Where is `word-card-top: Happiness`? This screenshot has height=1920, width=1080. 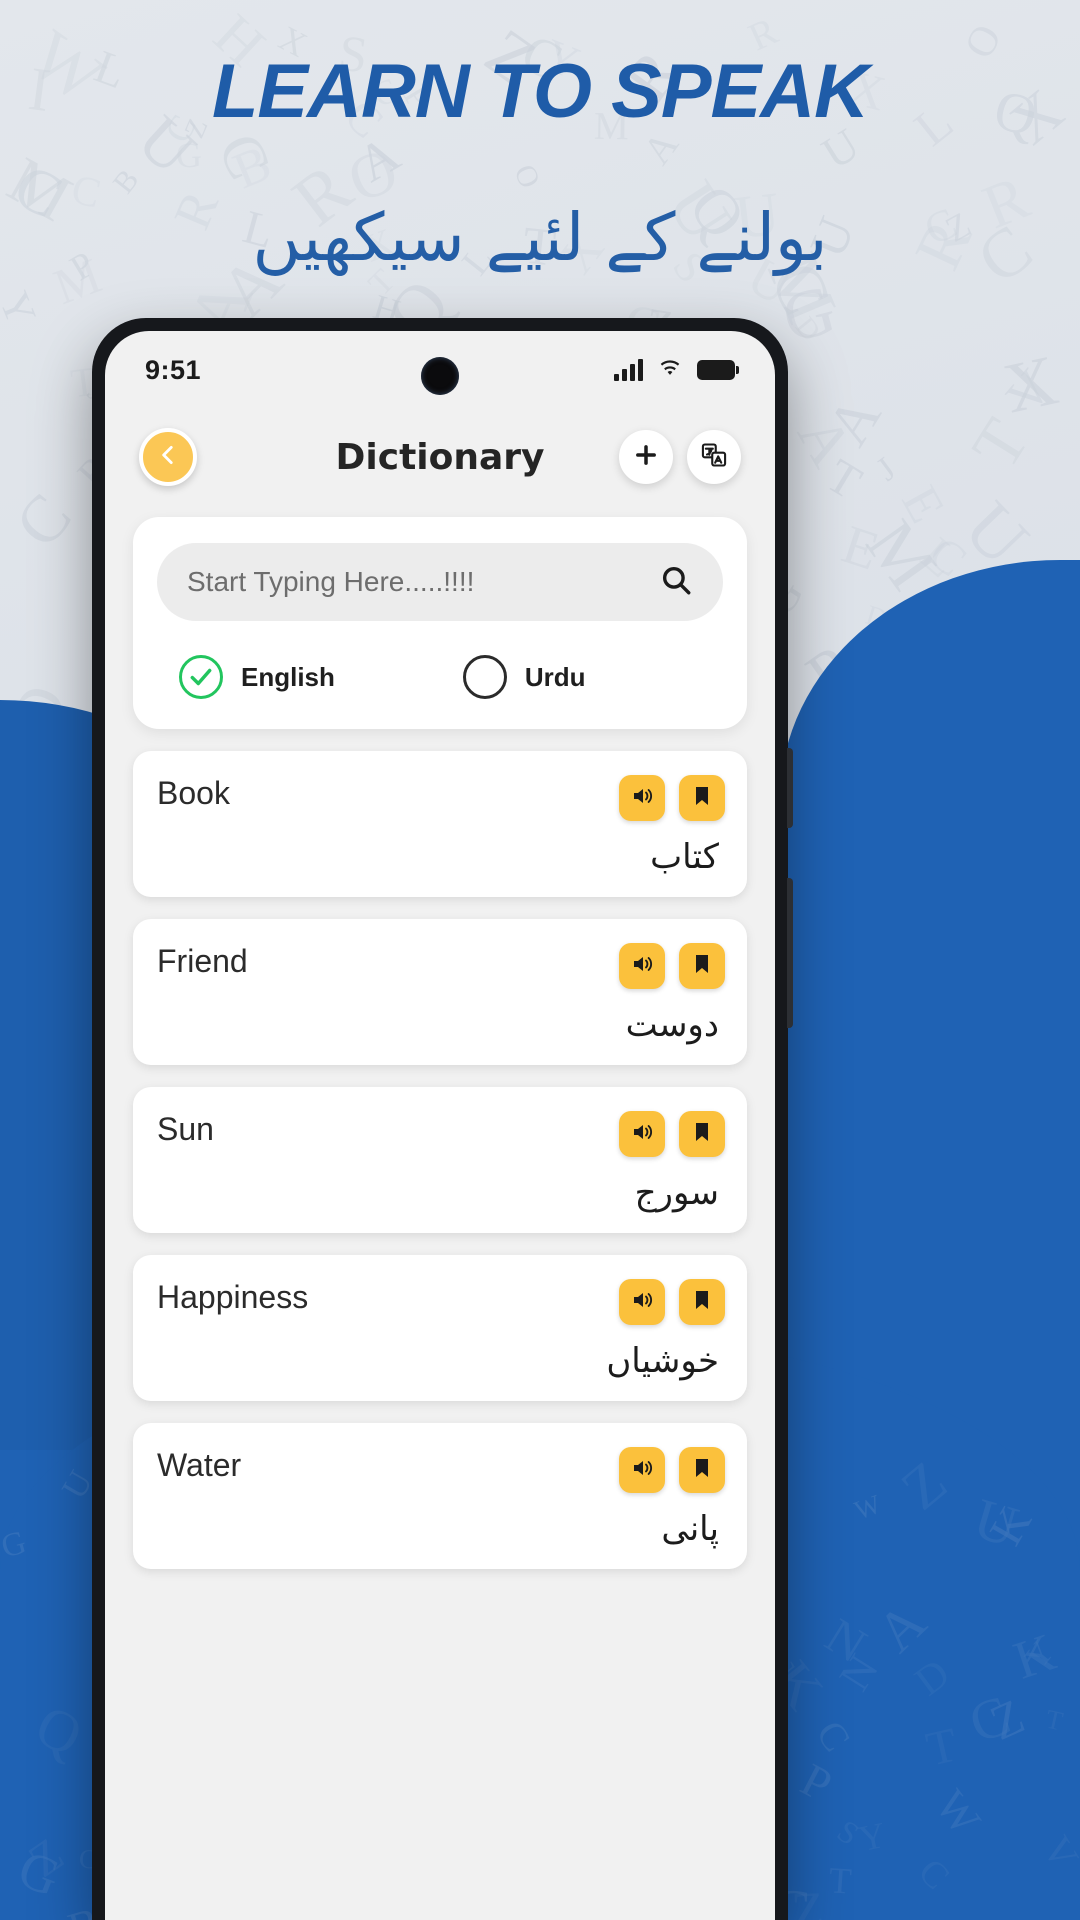 word-card-top: Happiness is located at coordinates (441, 1302).